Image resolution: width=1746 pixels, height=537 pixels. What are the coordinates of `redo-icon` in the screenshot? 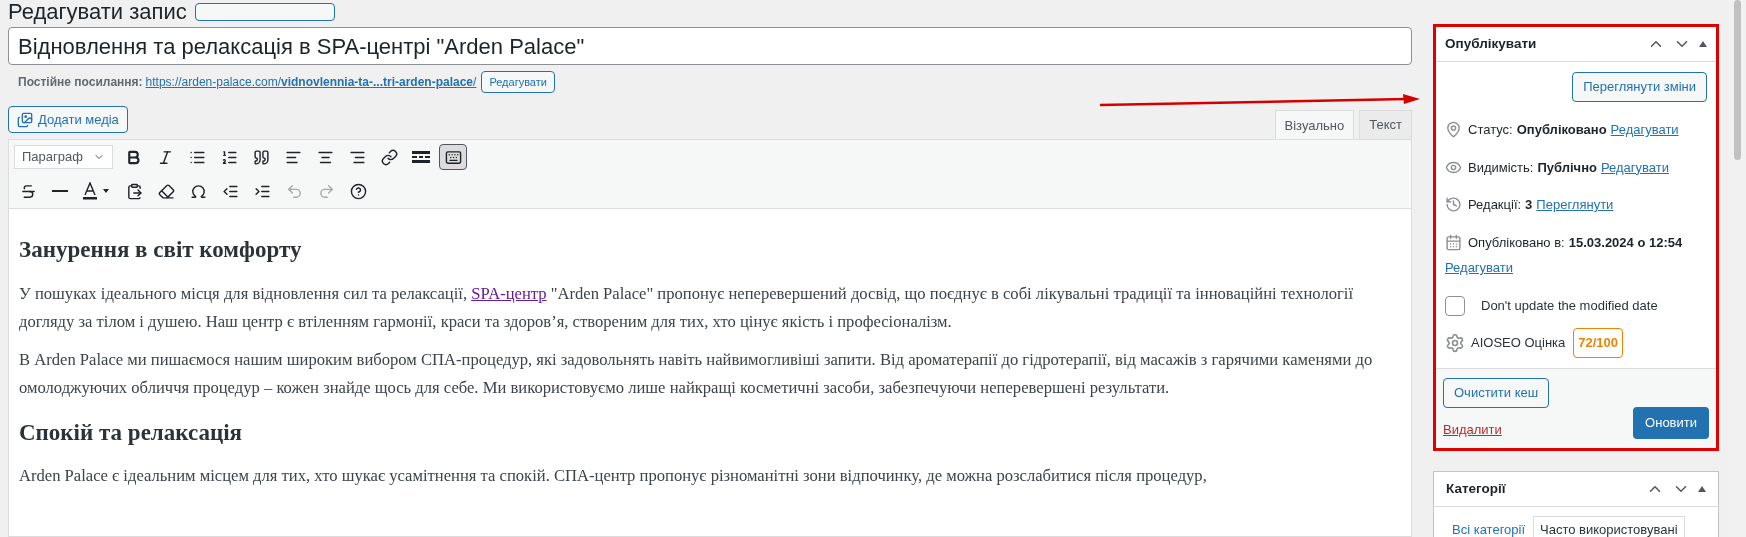 It's located at (326, 191).